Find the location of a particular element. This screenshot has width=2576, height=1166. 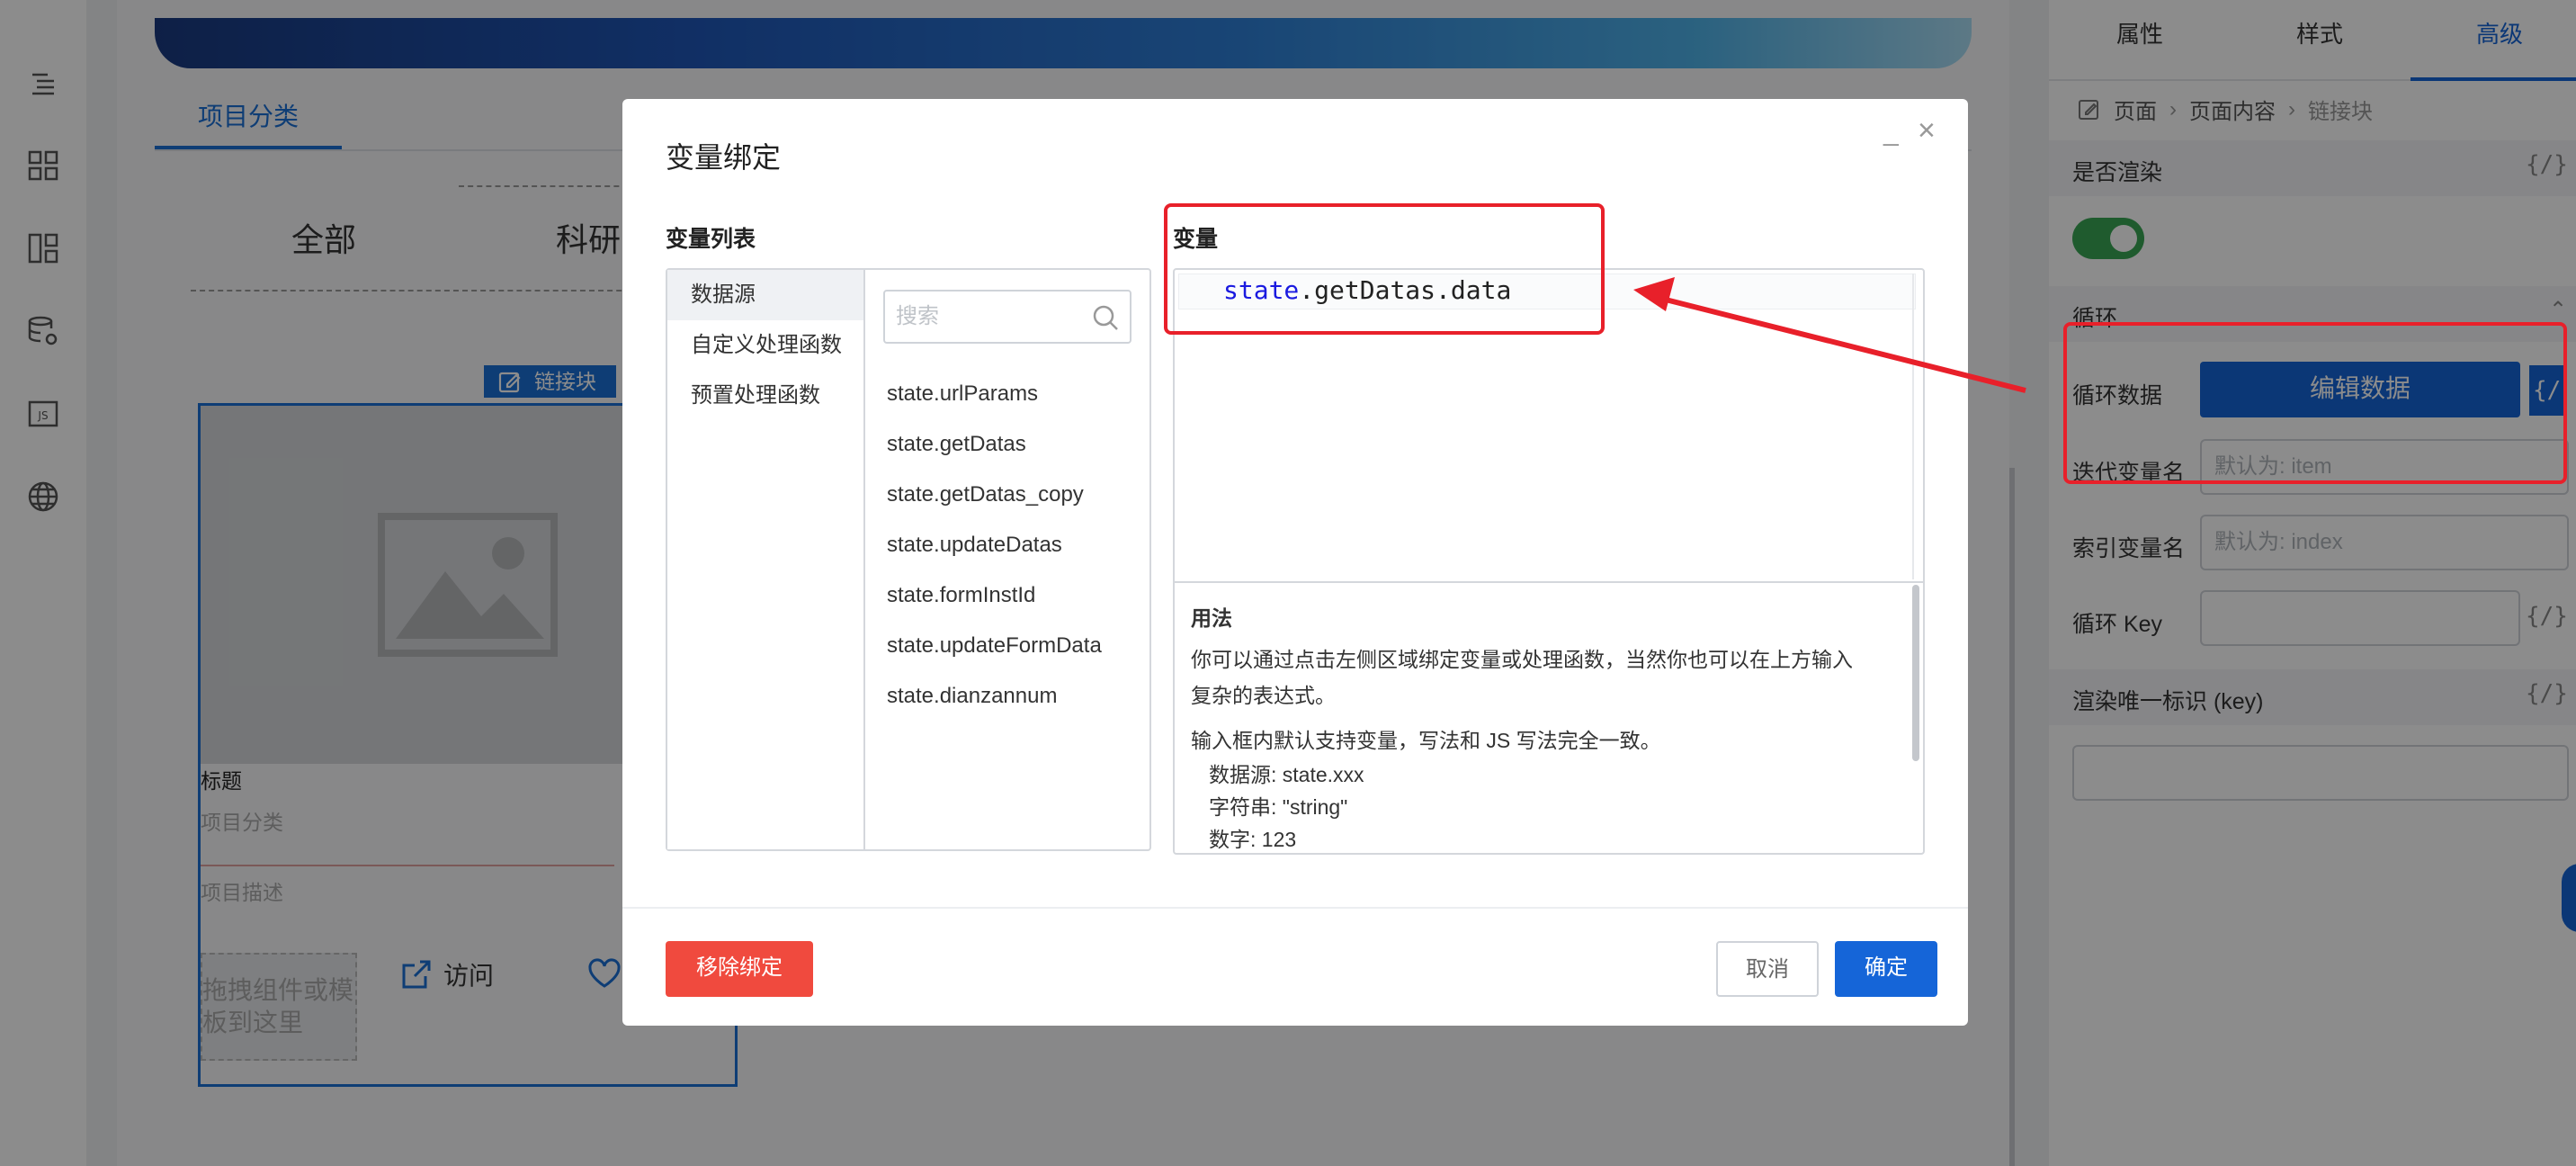

annotation-arrow is located at coordinates (1829, 335).